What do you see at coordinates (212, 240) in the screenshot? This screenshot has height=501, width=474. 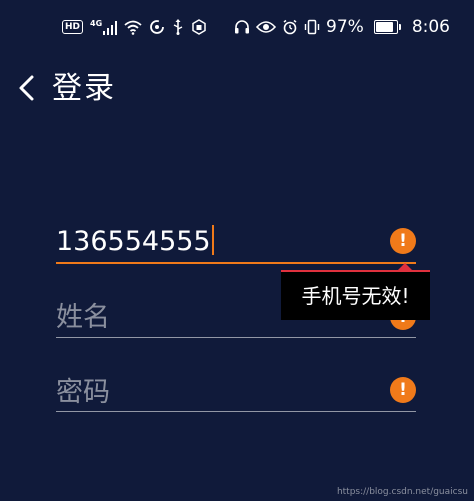 I see `text-cursor` at bounding box center [212, 240].